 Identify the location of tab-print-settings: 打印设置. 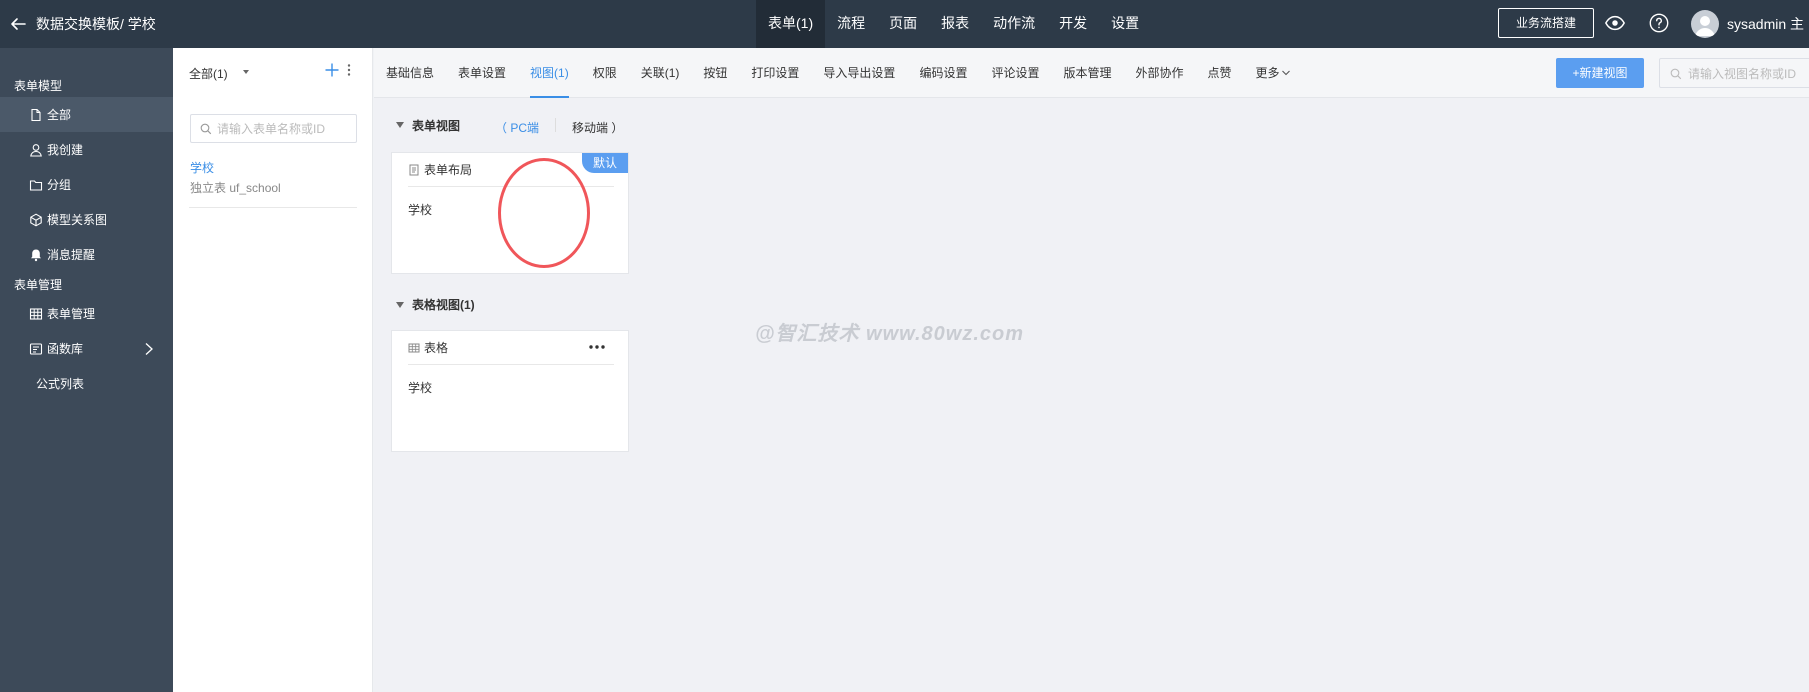
(775, 73).